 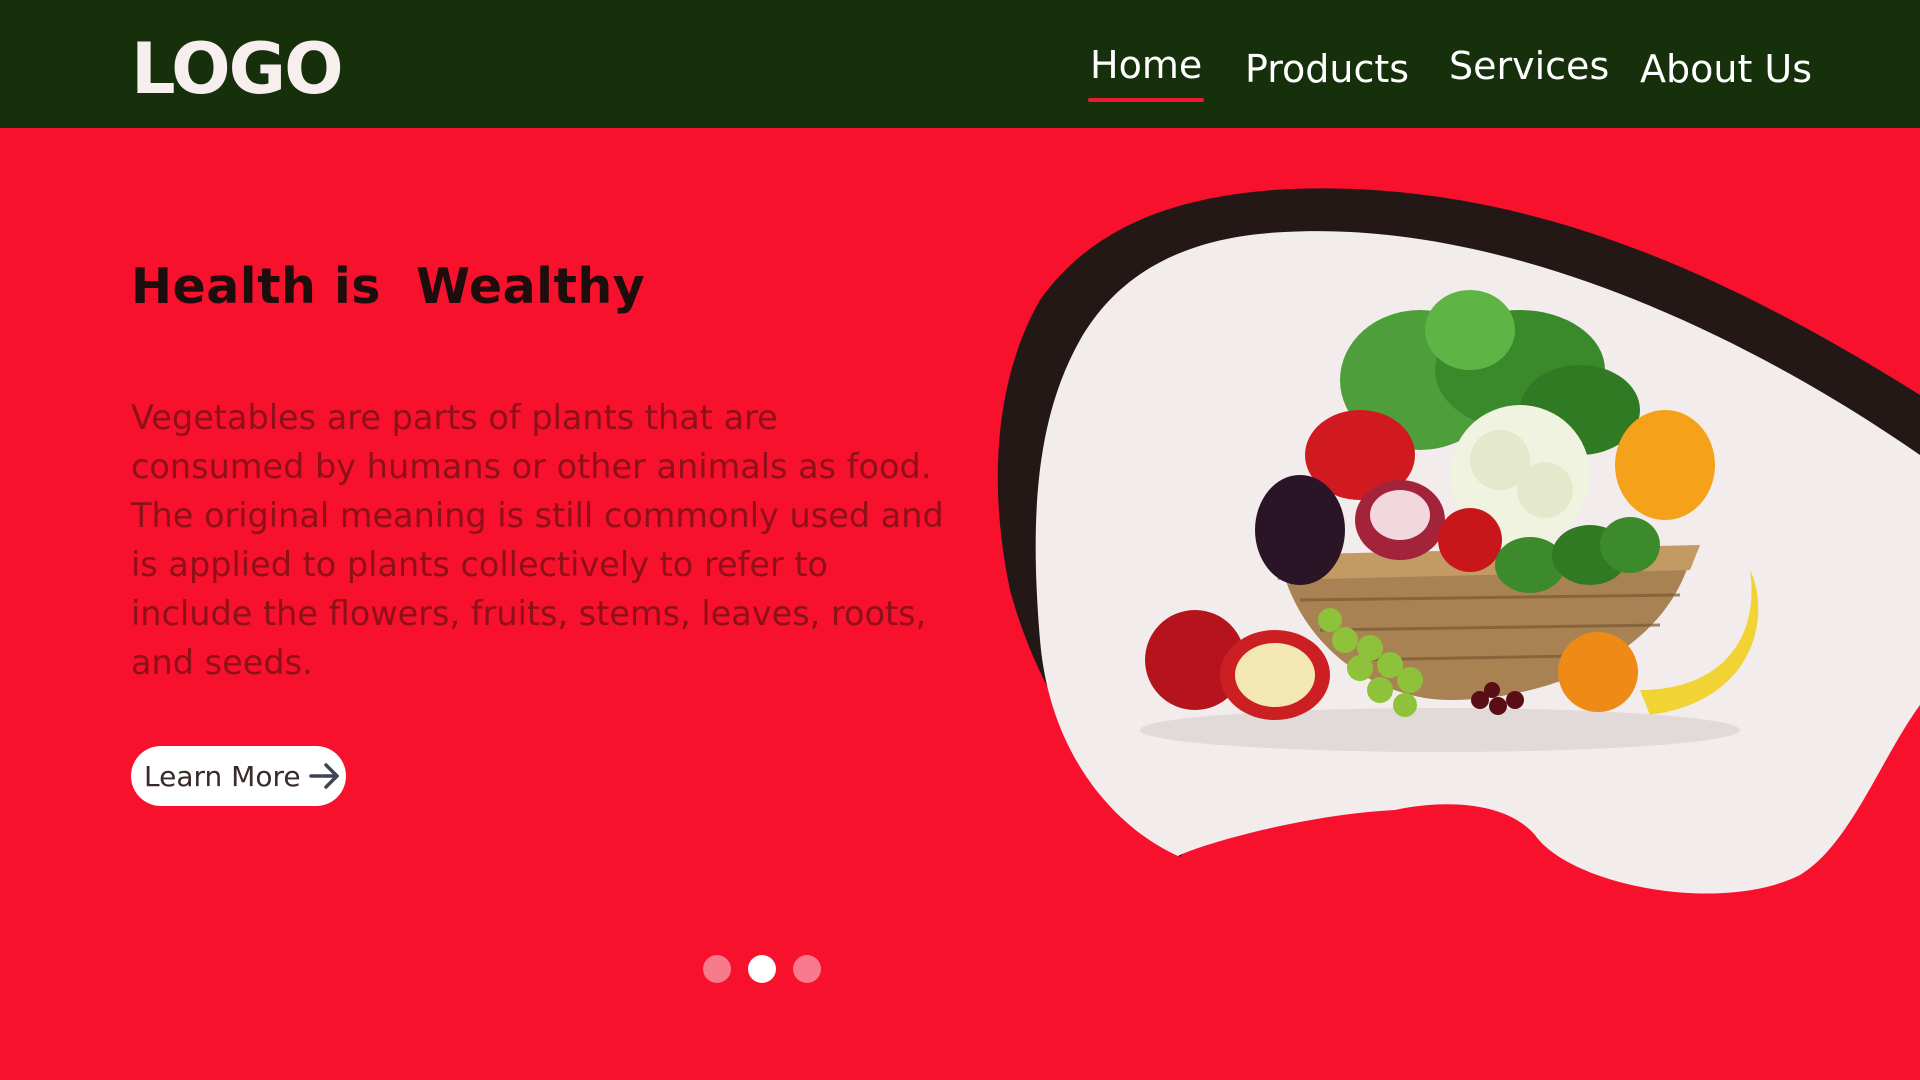 What do you see at coordinates (960, 64) in the screenshot?
I see `site-header: LOGO Home Products Services About Us` at bounding box center [960, 64].